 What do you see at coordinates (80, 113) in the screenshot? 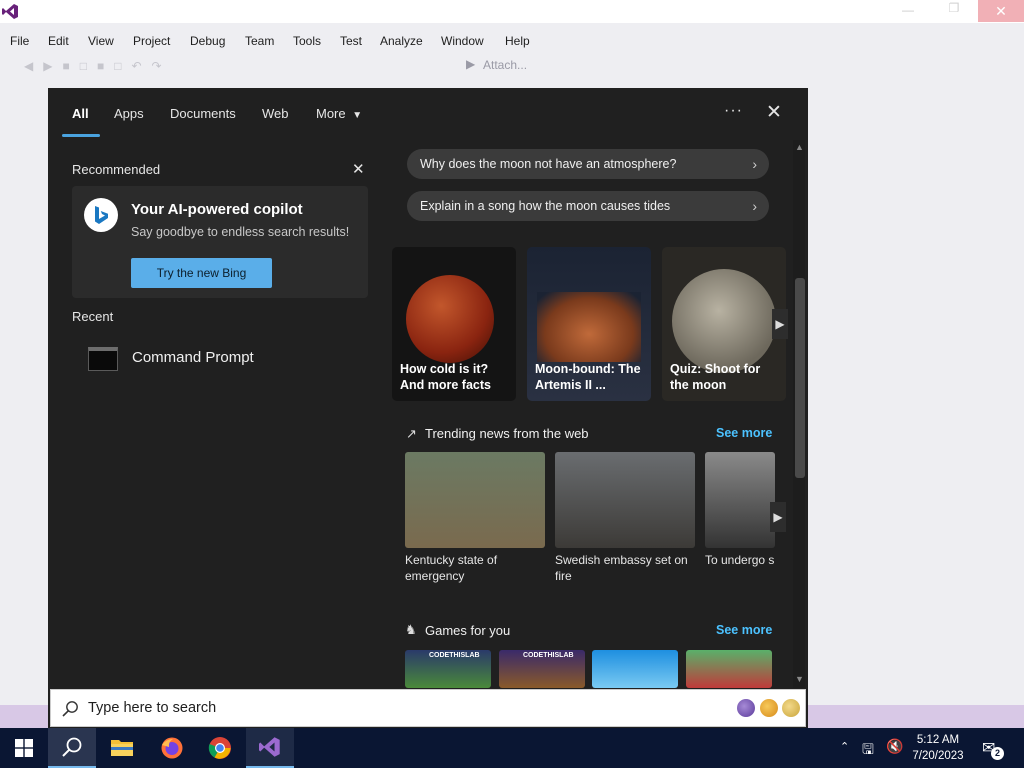
I see `tab-all: All` at bounding box center [80, 113].